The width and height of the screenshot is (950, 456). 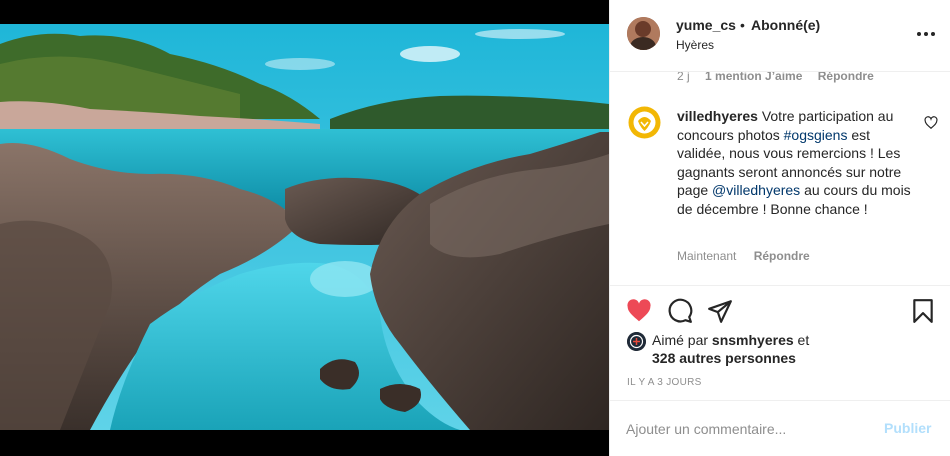 What do you see at coordinates (707, 256) in the screenshot?
I see `comment-time: Maintenant` at bounding box center [707, 256].